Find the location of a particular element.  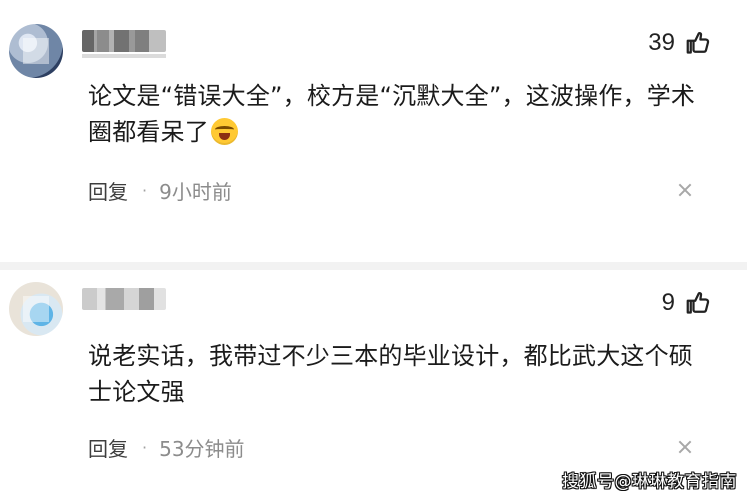

comment-text-content: 论文是“错误大全”，校方是“沉默大全”，这波操作，学术圈都看呆了 is located at coordinates (392, 114).